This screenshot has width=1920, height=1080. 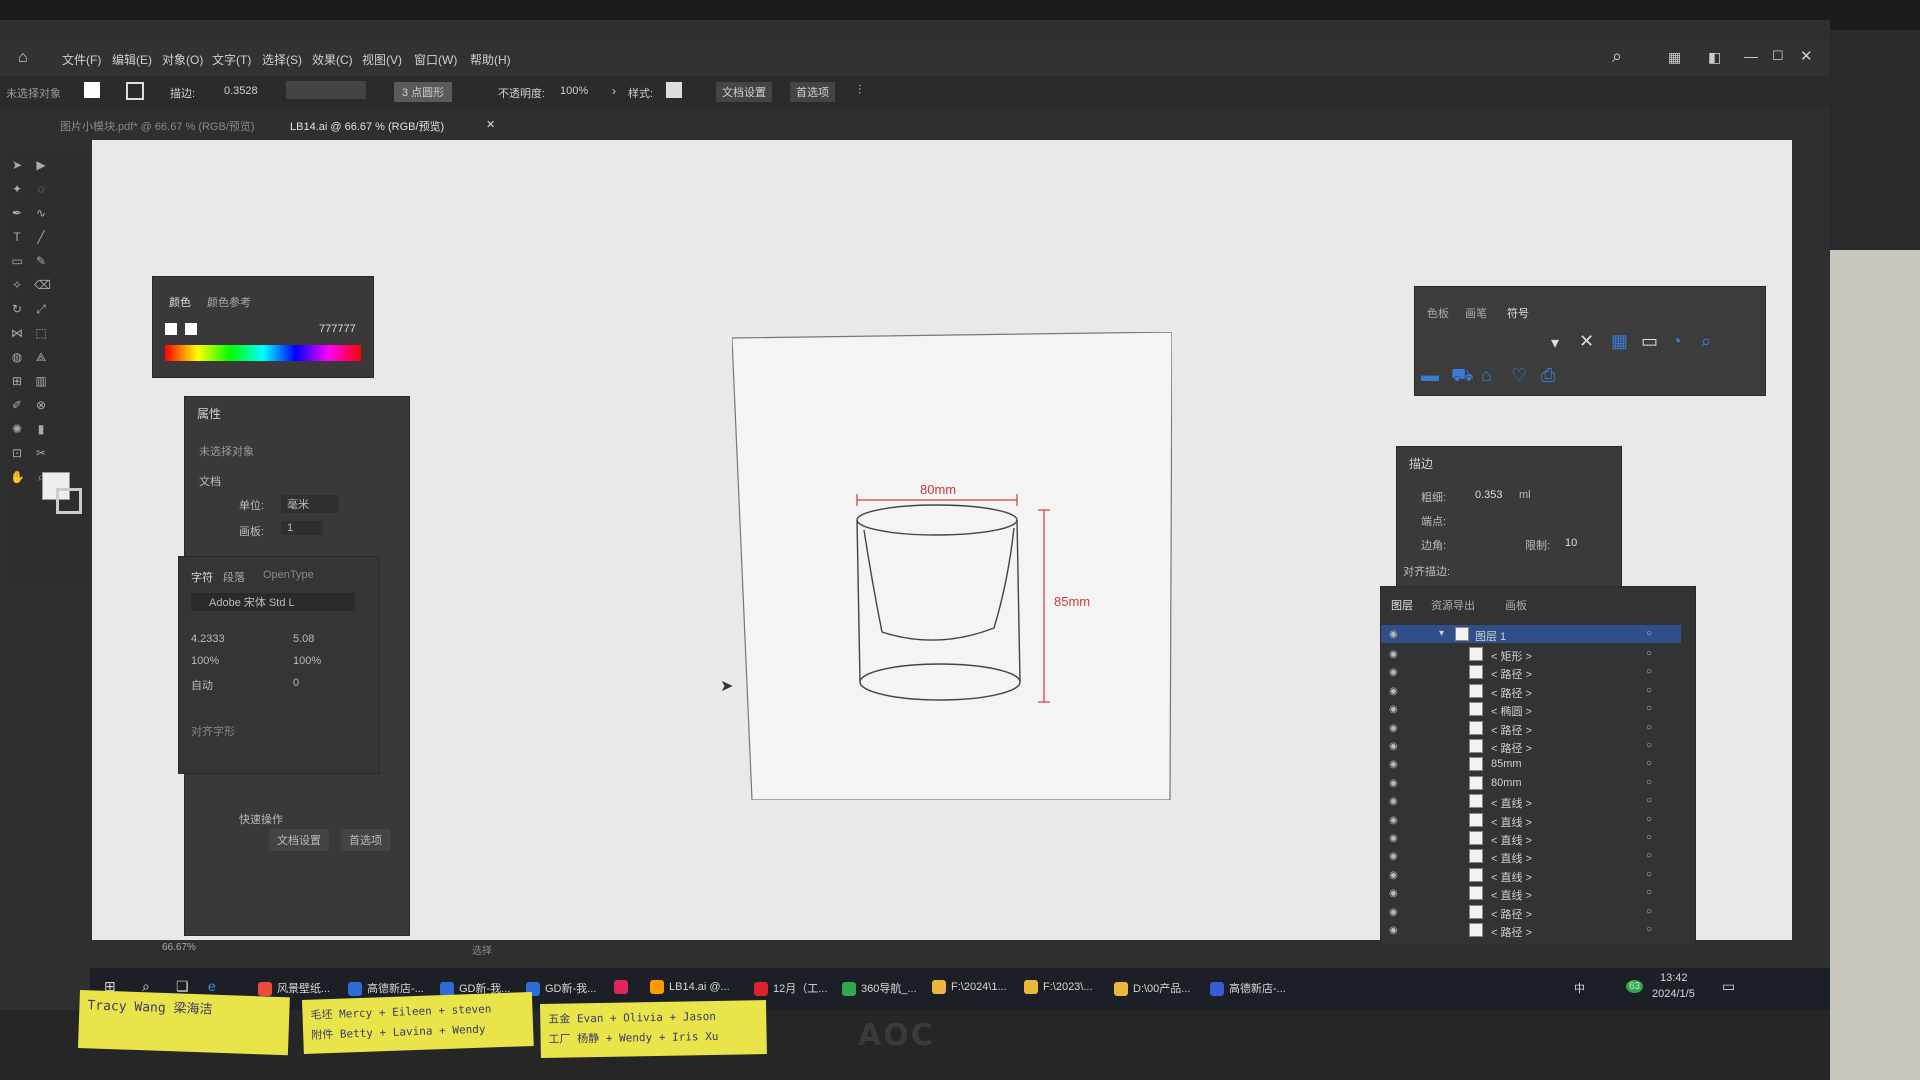 What do you see at coordinates (69, 501) in the screenshot?
I see `stroke-color-box` at bounding box center [69, 501].